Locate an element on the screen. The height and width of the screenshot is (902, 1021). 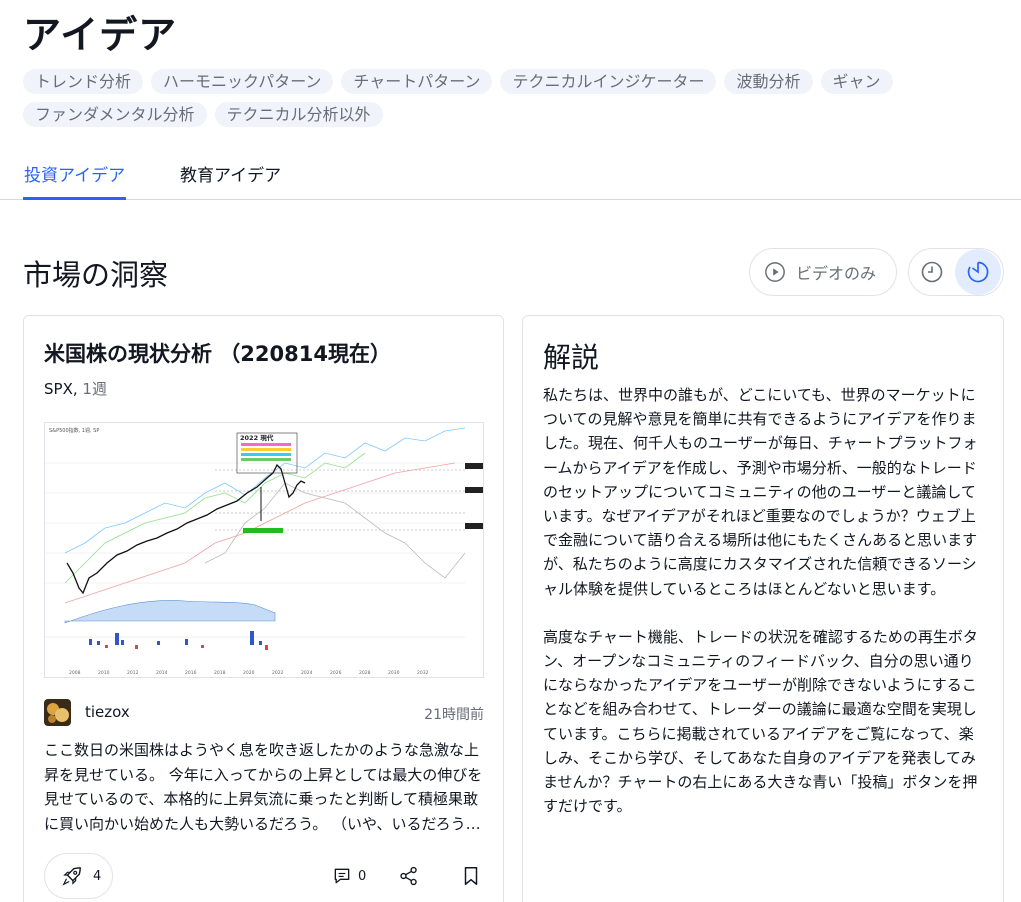
chart-x-label: 2012 is located at coordinates (133, 673).